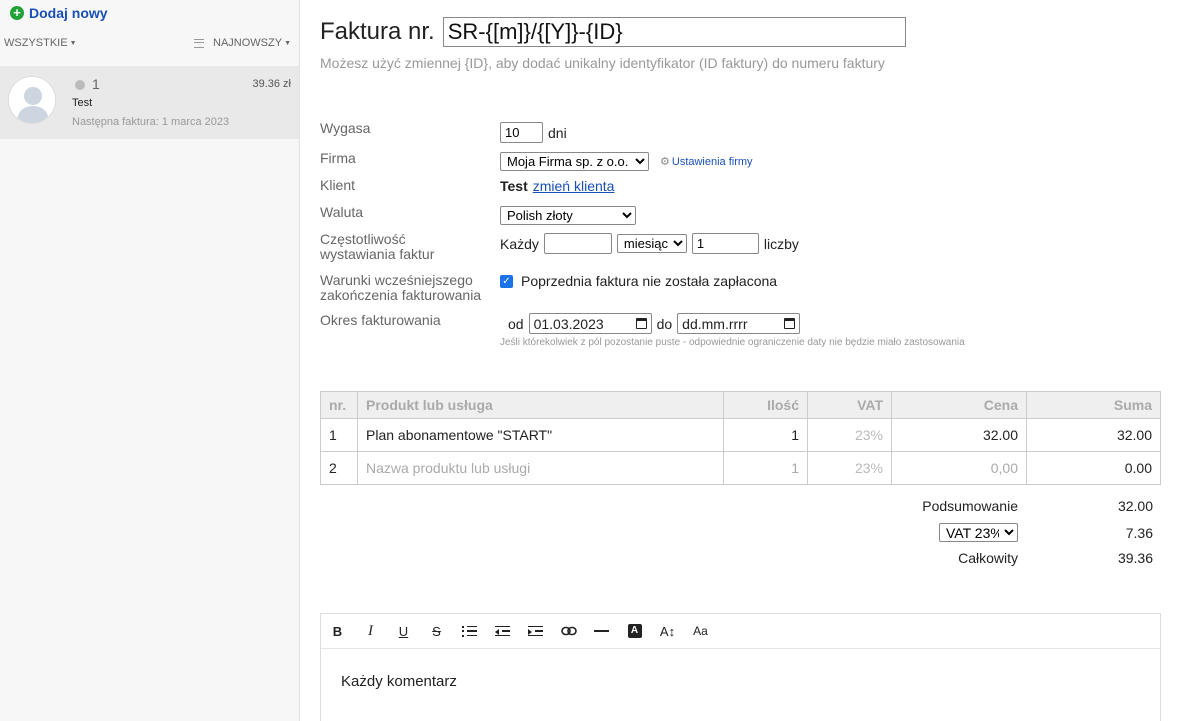  Describe the element at coordinates (377, 31) in the screenshot. I see `page-title: Faktura nr.` at that location.